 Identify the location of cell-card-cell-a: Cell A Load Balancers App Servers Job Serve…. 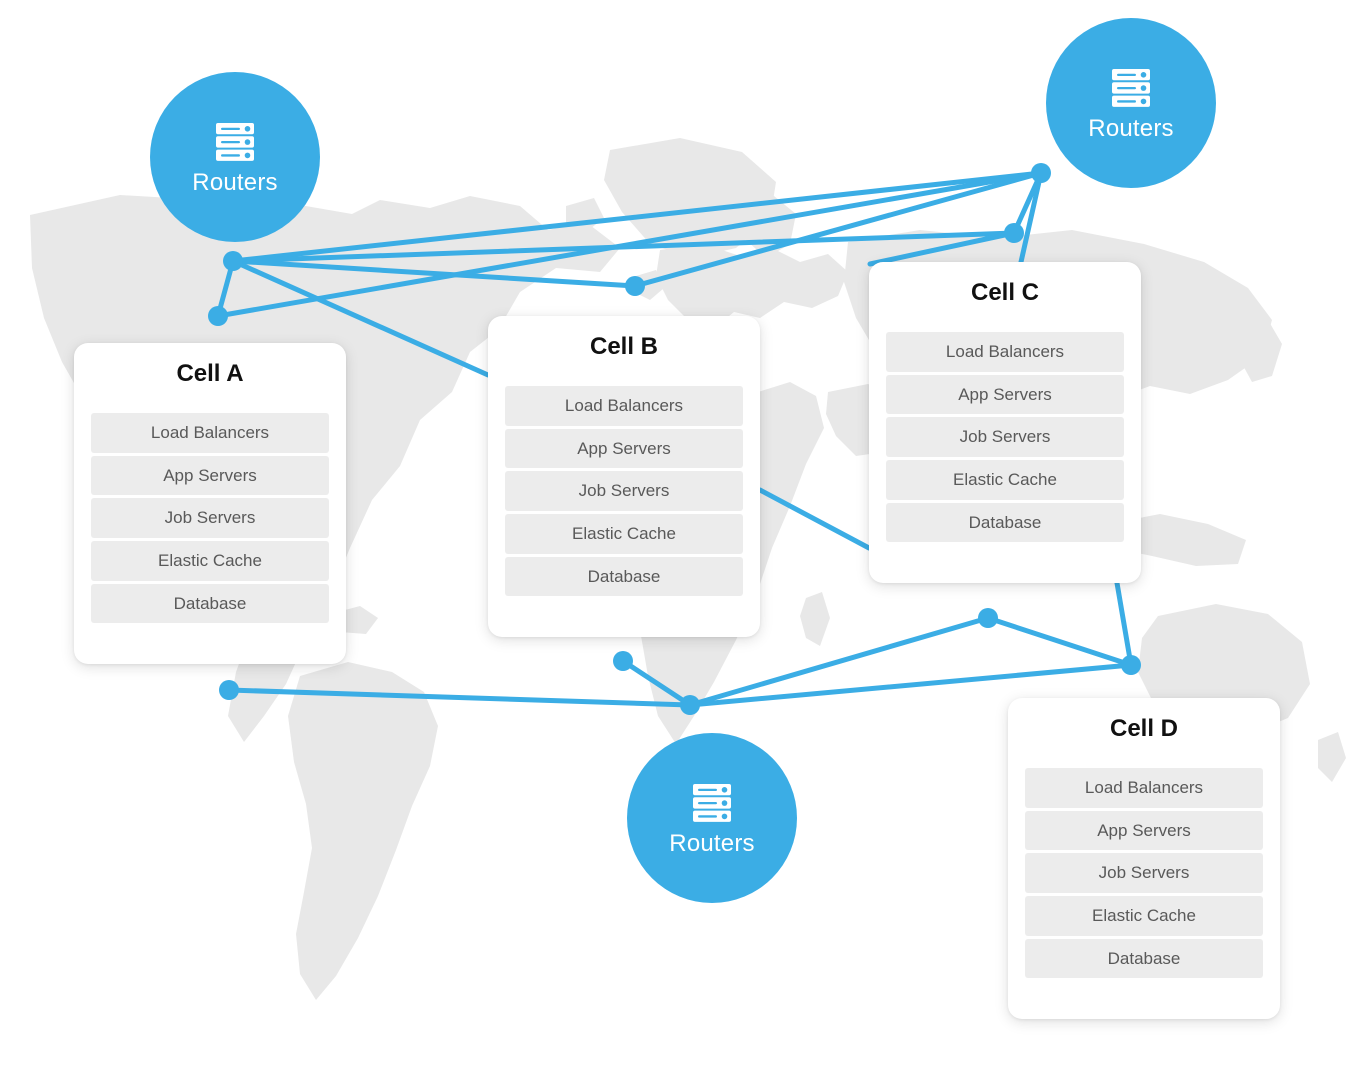
(210, 503).